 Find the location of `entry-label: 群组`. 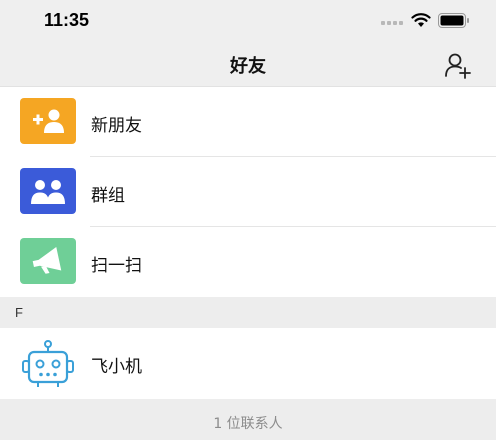

entry-label: 群组 is located at coordinates (108, 196).